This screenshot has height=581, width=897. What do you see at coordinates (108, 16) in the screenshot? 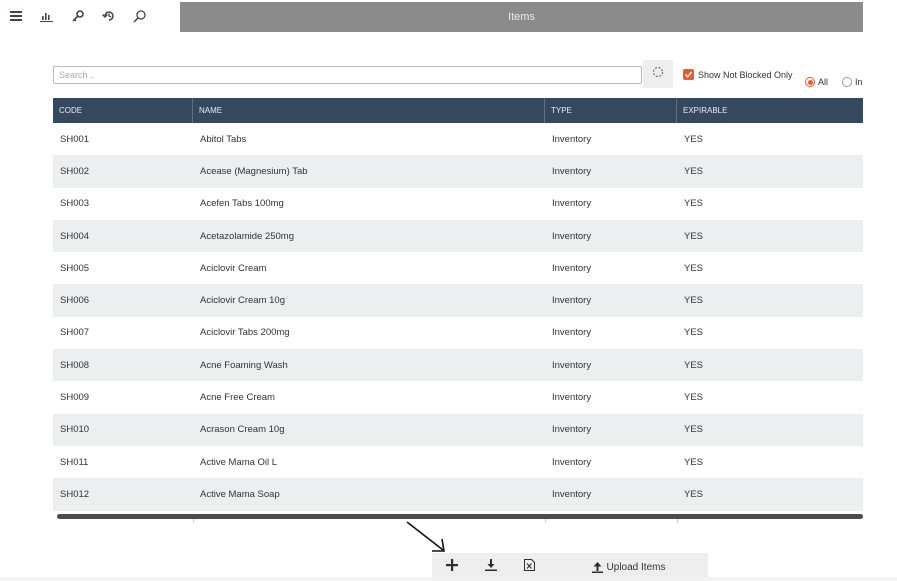
I see `history-icon` at bounding box center [108, 16].